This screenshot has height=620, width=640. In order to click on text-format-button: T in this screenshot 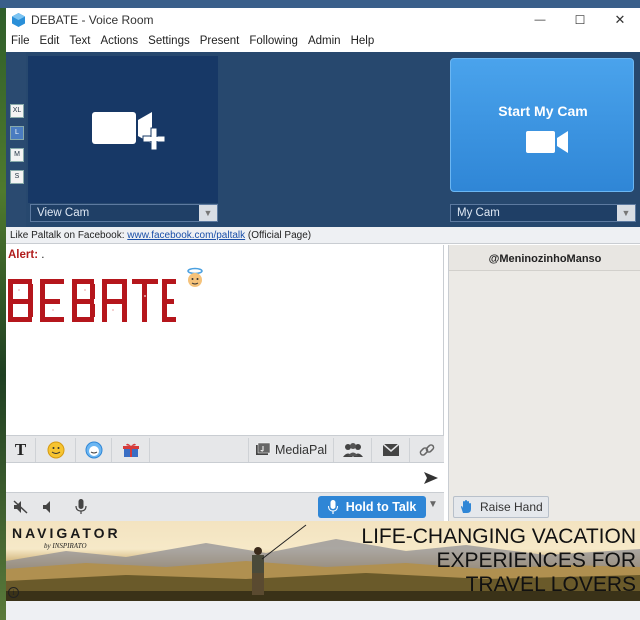, I will do `click(21, 450)`.